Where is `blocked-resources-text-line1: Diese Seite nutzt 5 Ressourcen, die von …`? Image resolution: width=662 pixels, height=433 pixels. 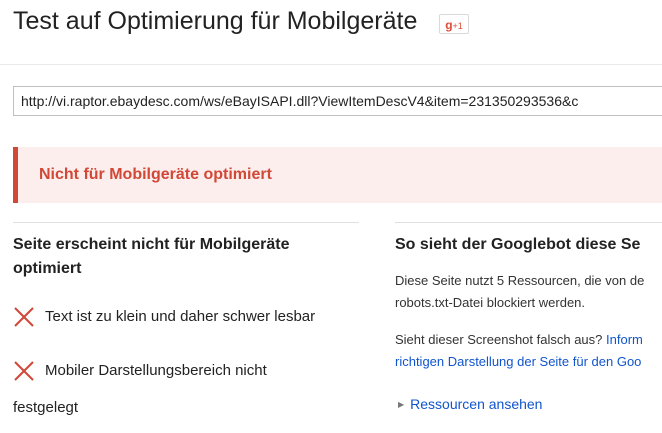 blocked-resources-text-line1: Diese Seite nutzt 5 Ressourcen, die von … is located at coordinates (520, 280).